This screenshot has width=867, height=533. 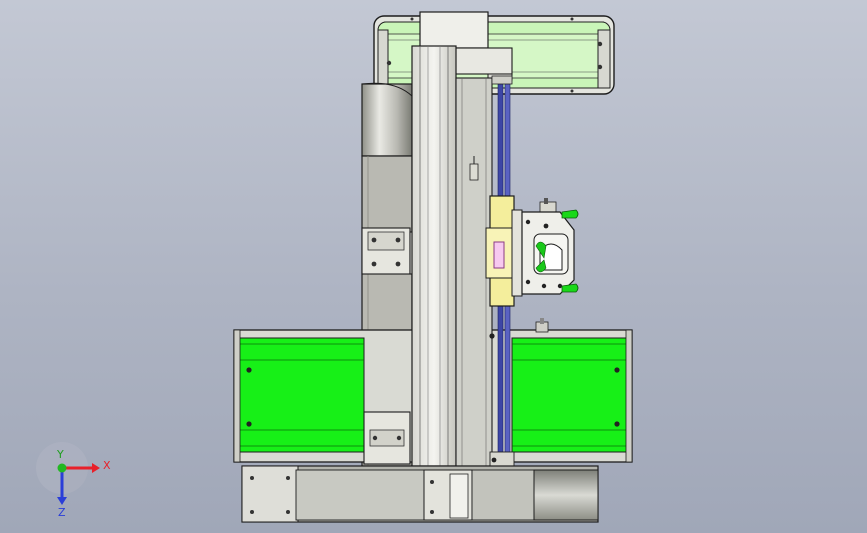 What do you see at coordinates (420, 494) in the screenshot?
I see `bottom-motor-cylinder` at bounding box center [420, 494].